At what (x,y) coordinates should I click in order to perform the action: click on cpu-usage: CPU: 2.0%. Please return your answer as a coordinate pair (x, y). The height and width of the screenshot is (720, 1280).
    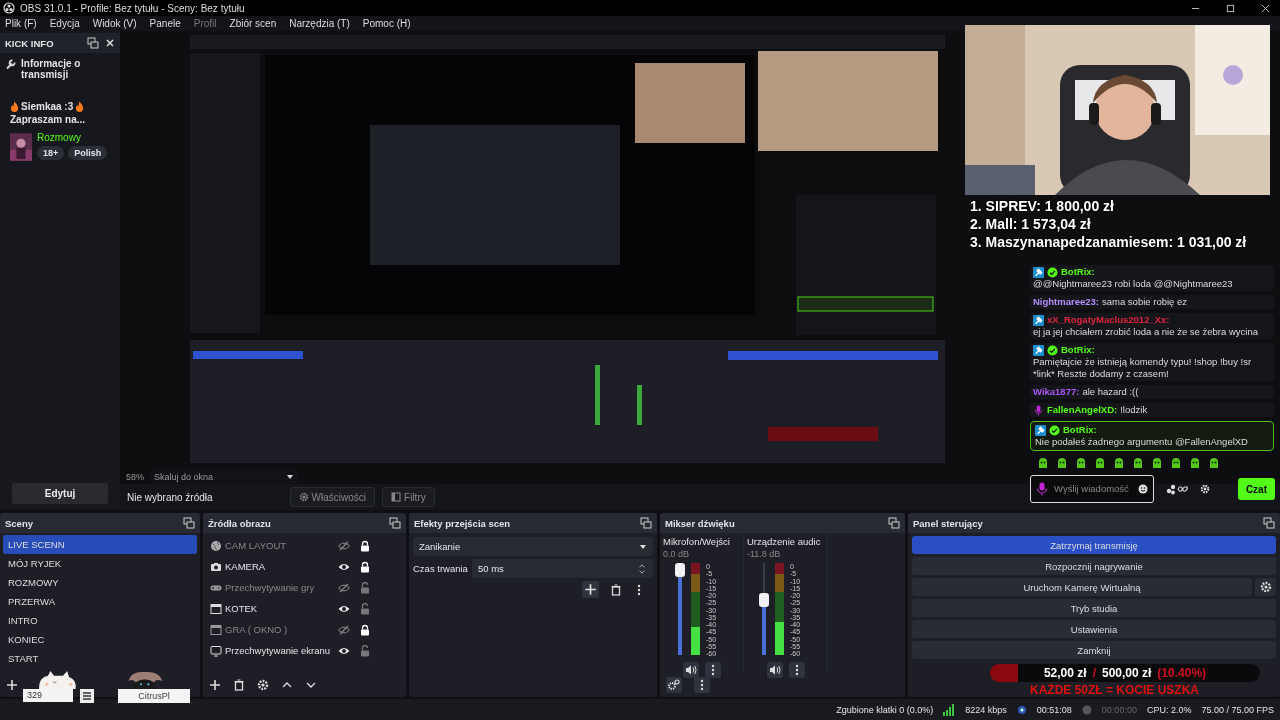
    Looking at the image, I should click on (1169, 709).